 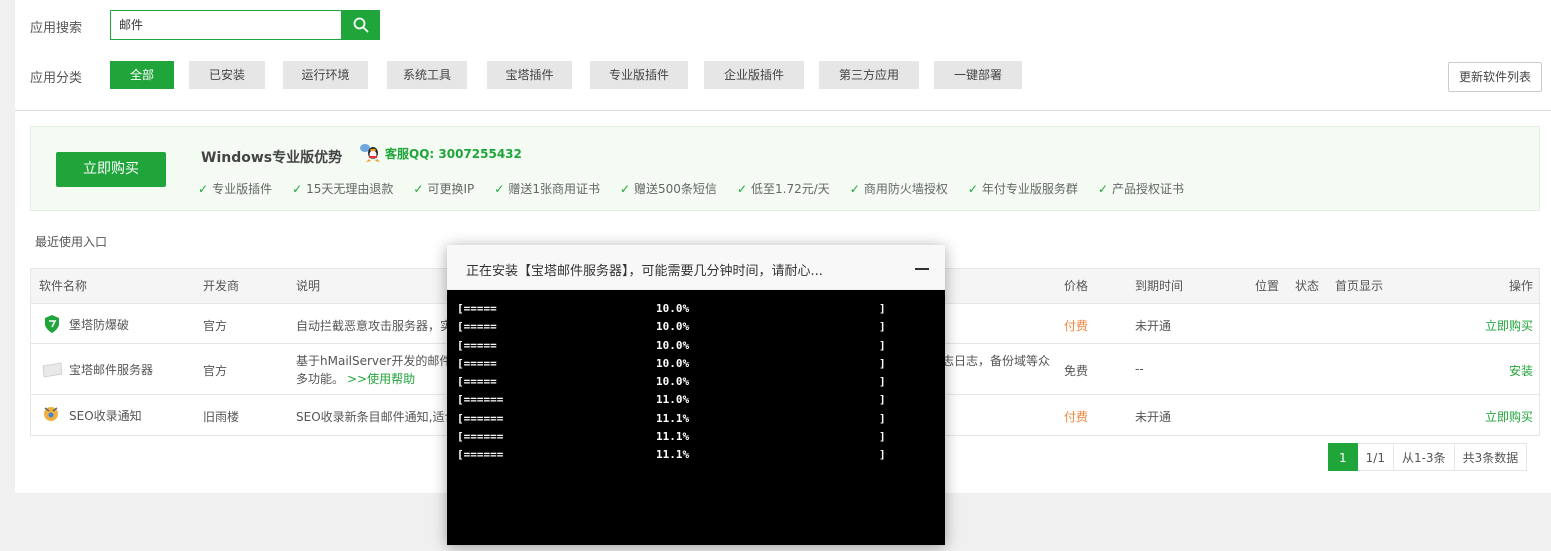 What do you see at coordinates (554, 189) in the screenshot?
I see `feature-label: 赠送1张商用证书` at bounding box center [554, 189].